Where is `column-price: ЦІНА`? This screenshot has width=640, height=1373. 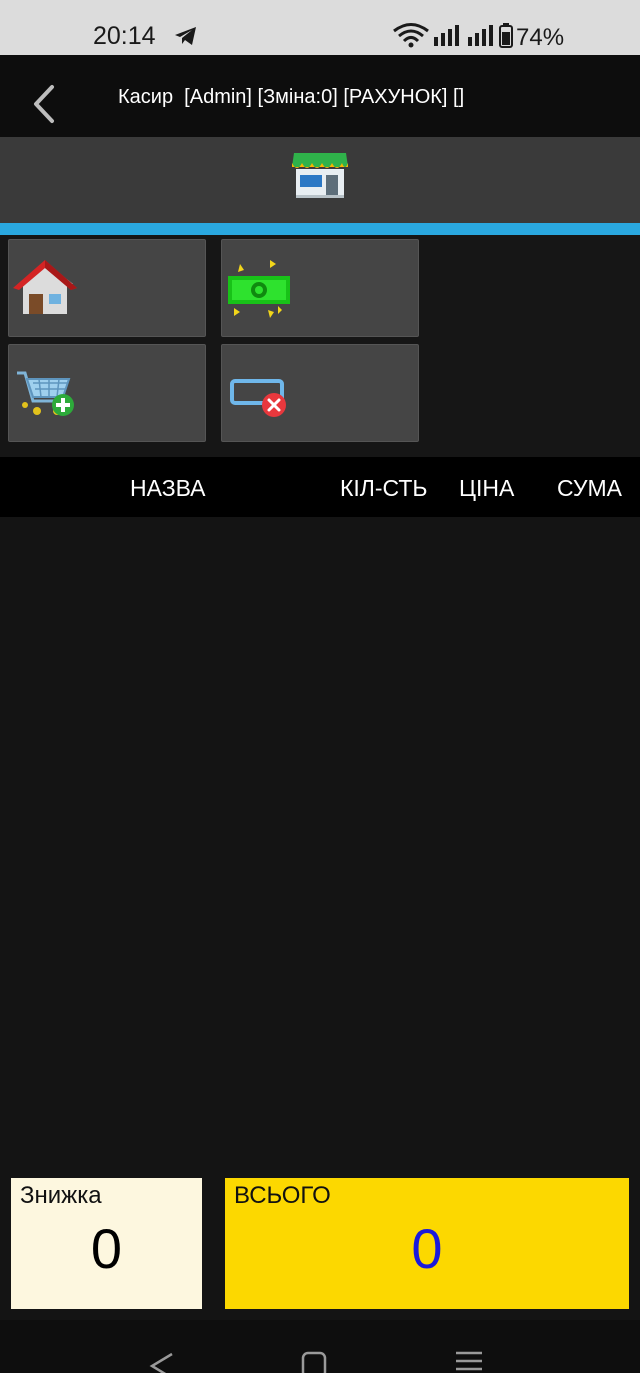 column-price: ЦІНА is located at coordinates (487, 488).